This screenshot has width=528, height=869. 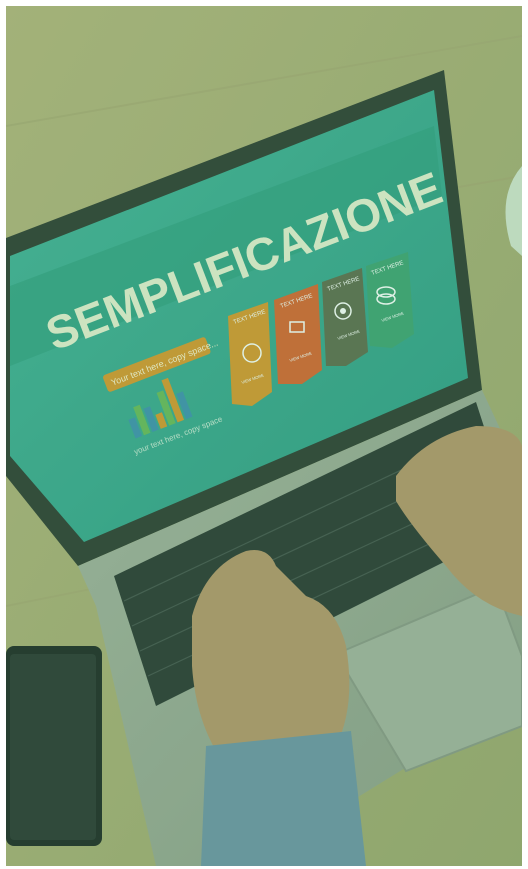 What do you see at coordinates (298, 334) in the screenshot?
I see `screen-card-2: TEXT HERE VIEW MORE` at bounding box center [298, 334].